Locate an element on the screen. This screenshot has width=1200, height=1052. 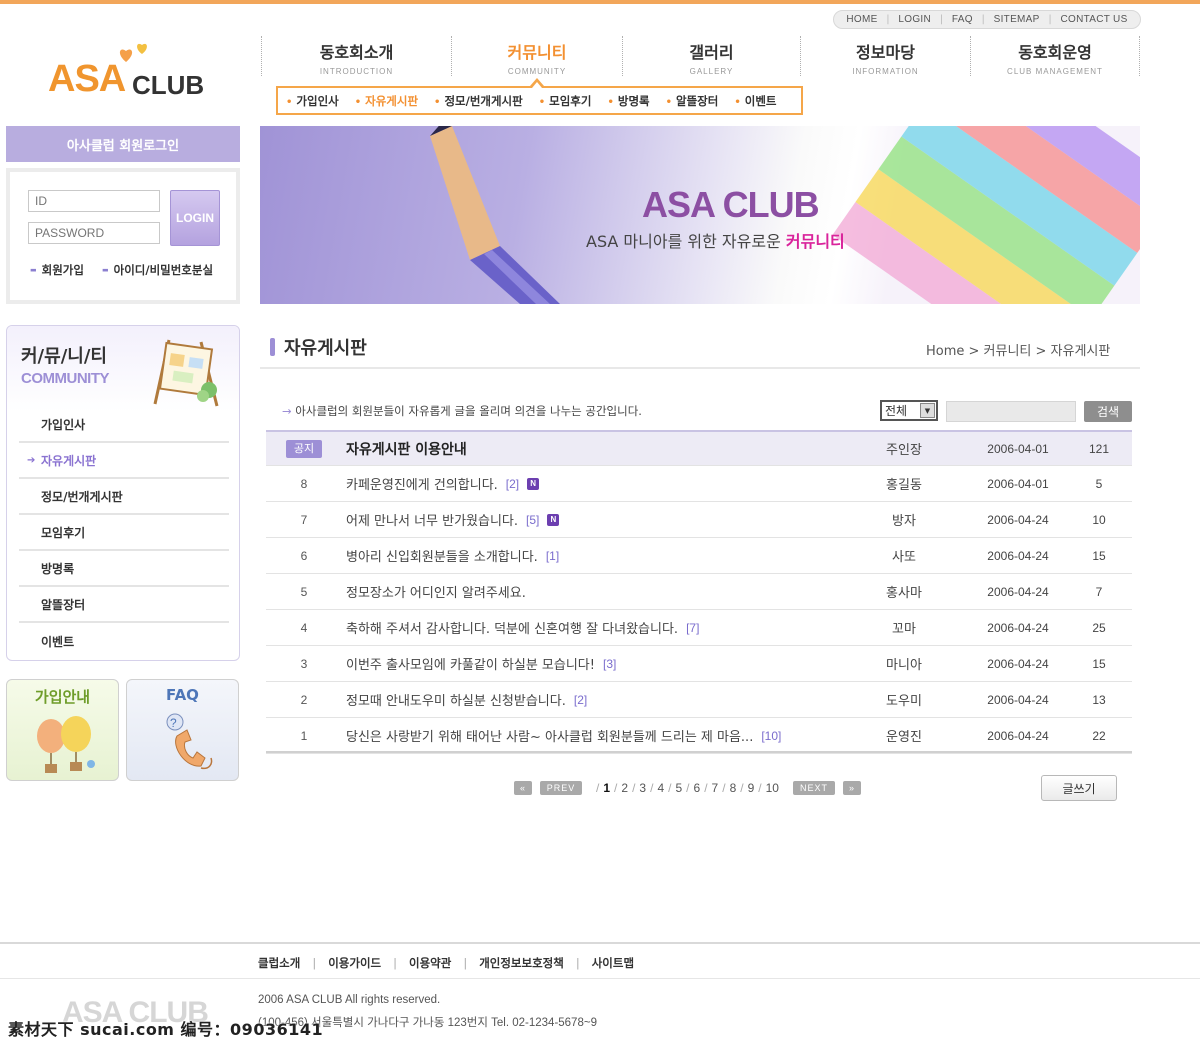
page-number-link: 7 is located at coordinates (715, 788).